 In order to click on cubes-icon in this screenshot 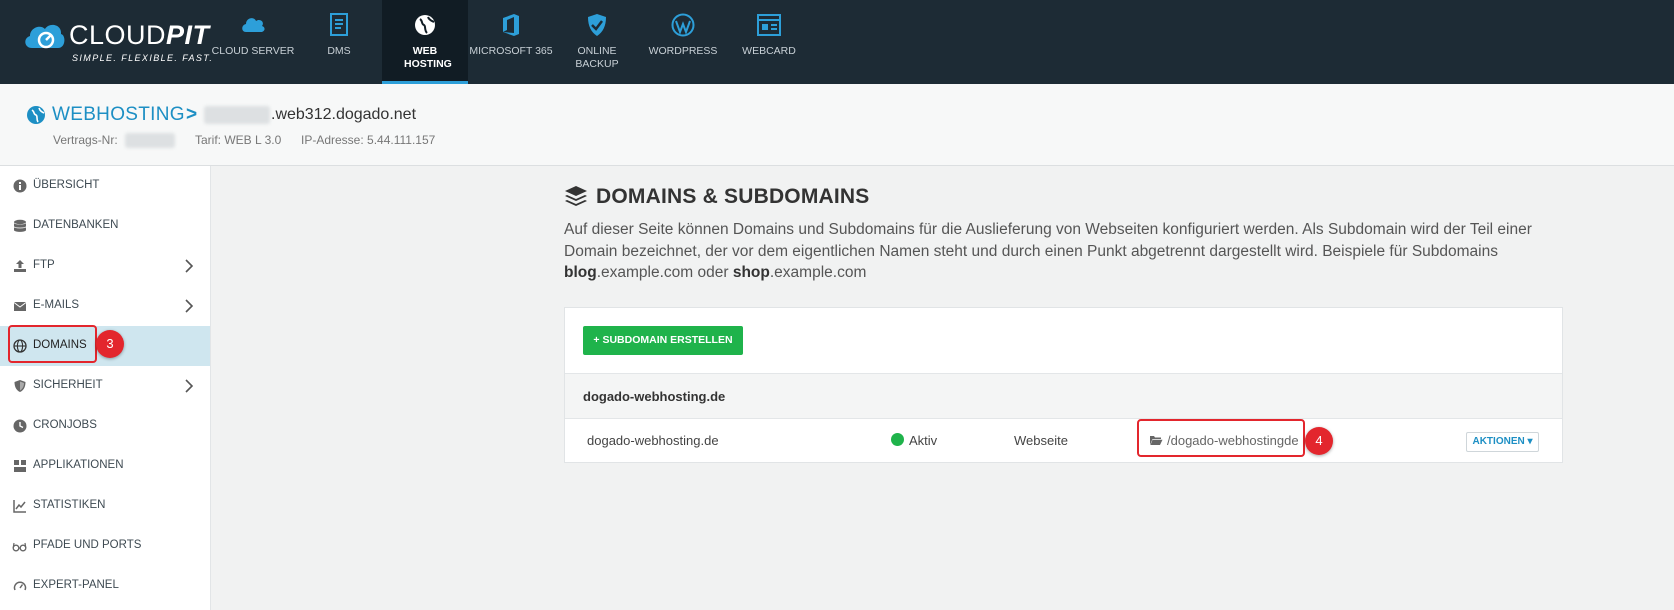, I will do `click(20, 466)`.